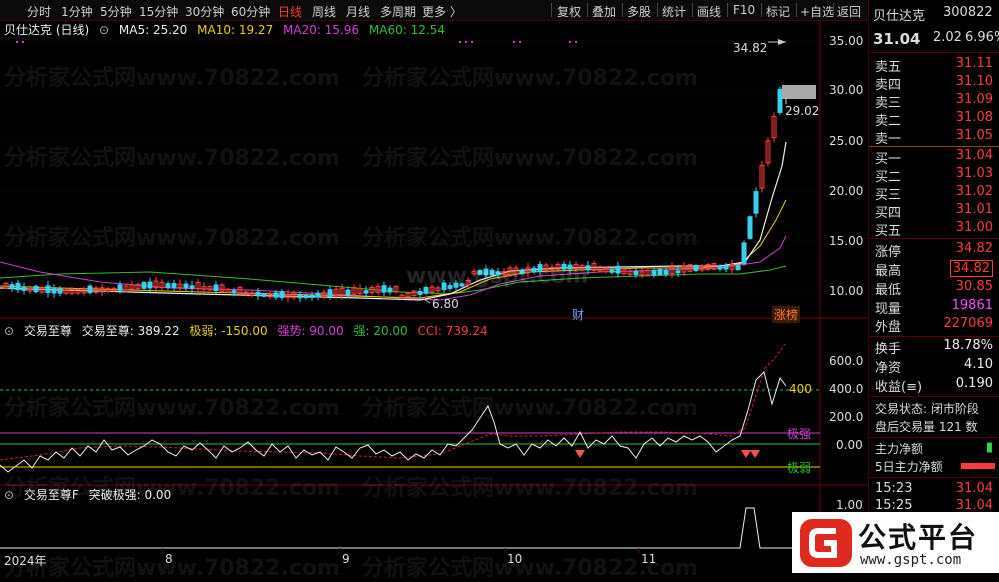  Describe the element at coordinates (936, 448) in the screenshot. I see `main-flow-row: 主力净额 ▮` at that location.